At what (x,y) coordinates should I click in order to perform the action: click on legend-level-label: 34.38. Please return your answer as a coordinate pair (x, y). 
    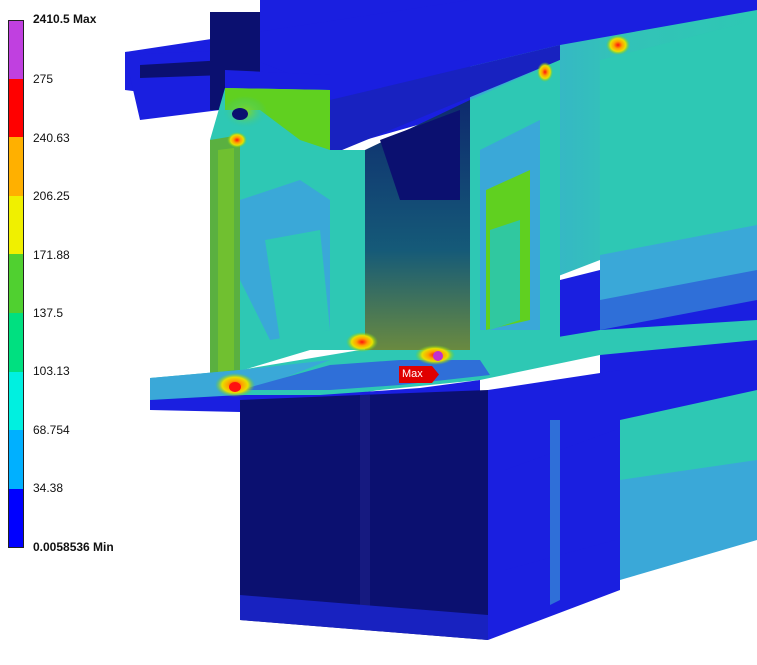
    Looking at the image, I should click on (48, 488).